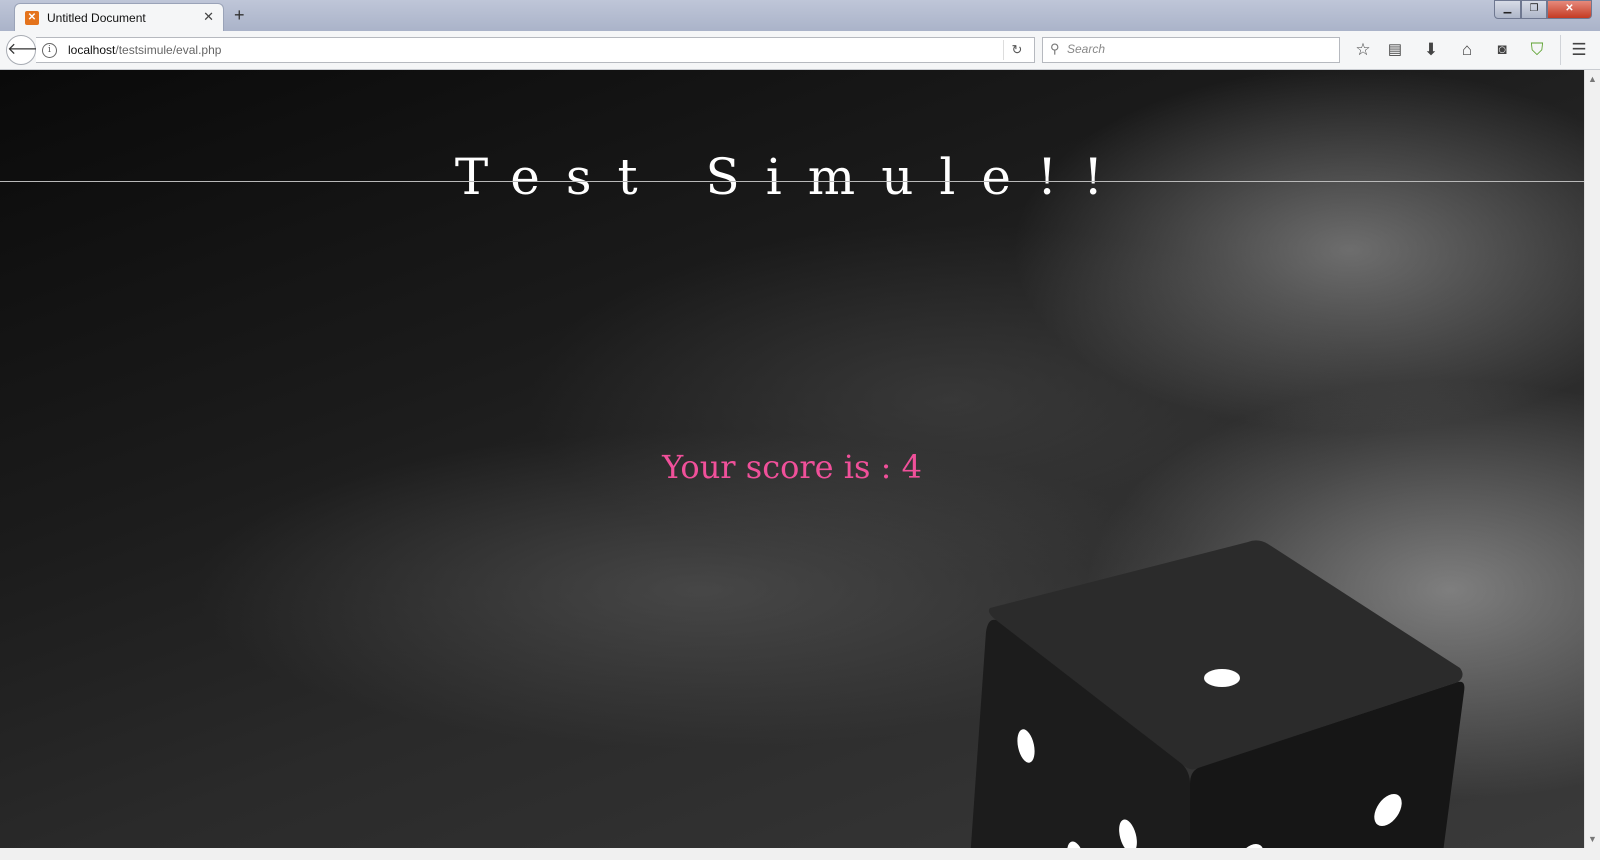 This screenshot has height=860, width=1600. I want to click on site-info-icon: i, so click(49, 50).